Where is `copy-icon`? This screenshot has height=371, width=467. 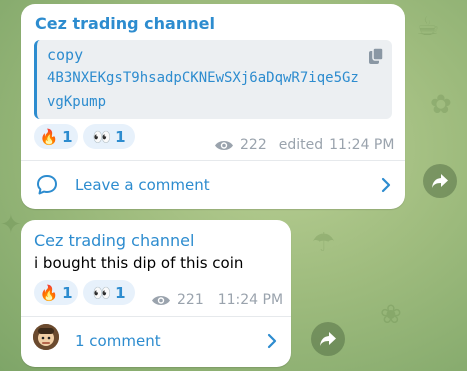 copy-icon is located at coordinates (376, 56).